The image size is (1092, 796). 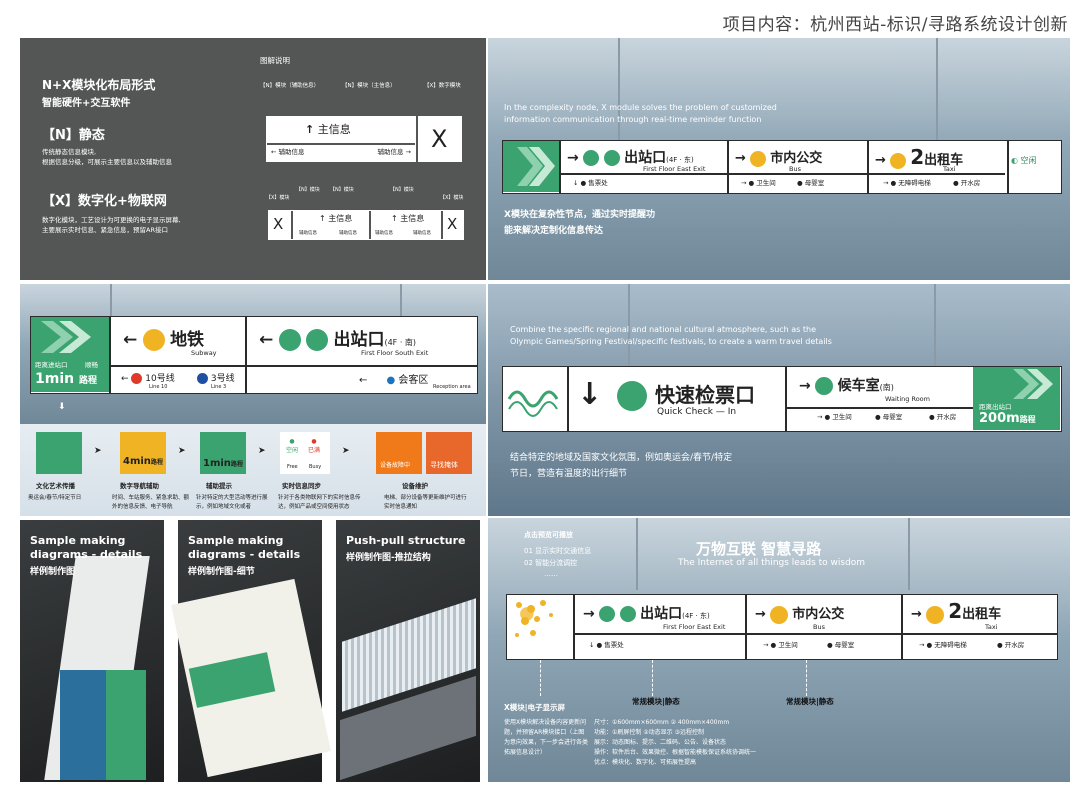 What do you see at coordinates (315, 467) in the screenshot?
I see `full-en: Busy` at bounding box center [315, 467].